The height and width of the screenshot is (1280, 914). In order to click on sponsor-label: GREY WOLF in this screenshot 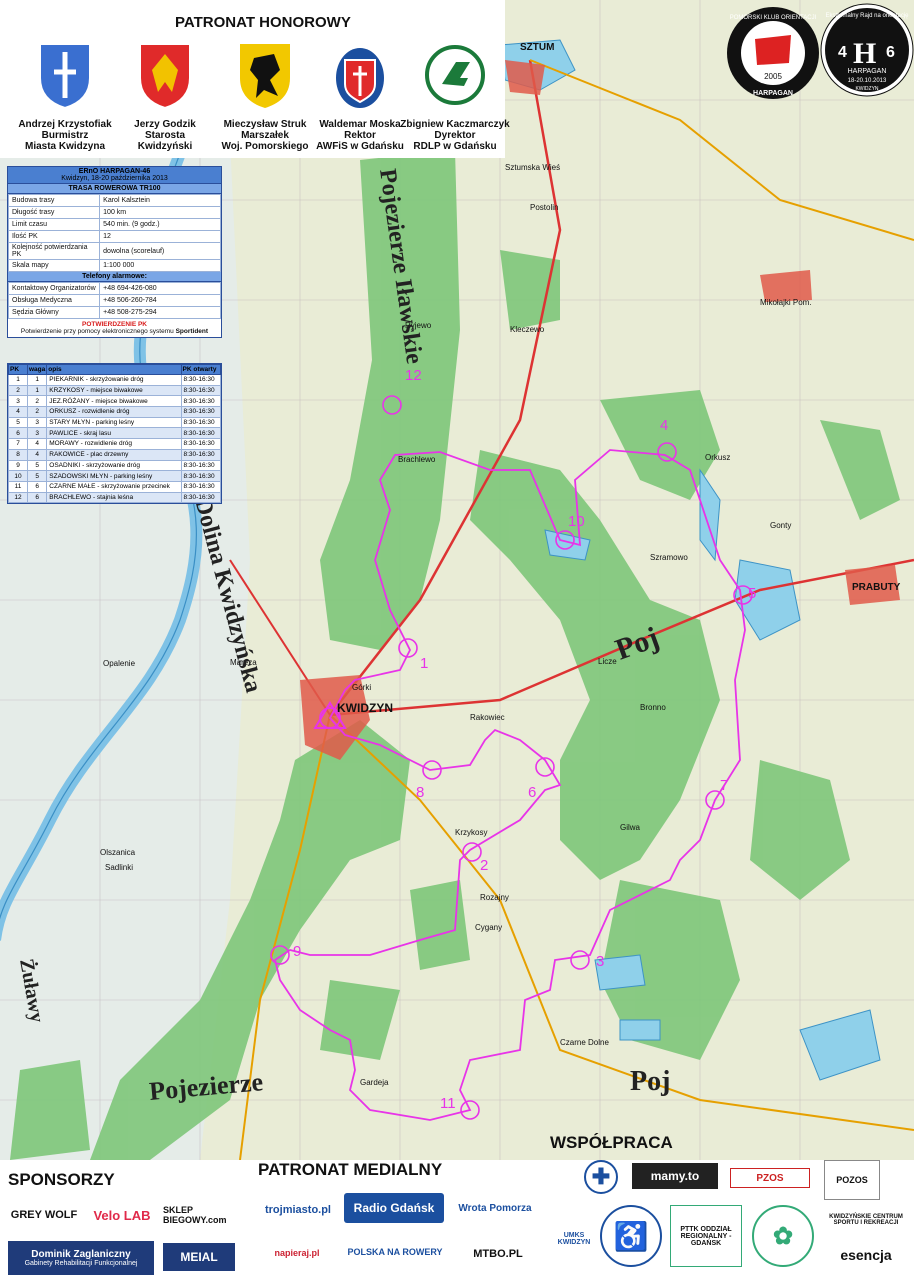, I will do `click(44, 1215)`.